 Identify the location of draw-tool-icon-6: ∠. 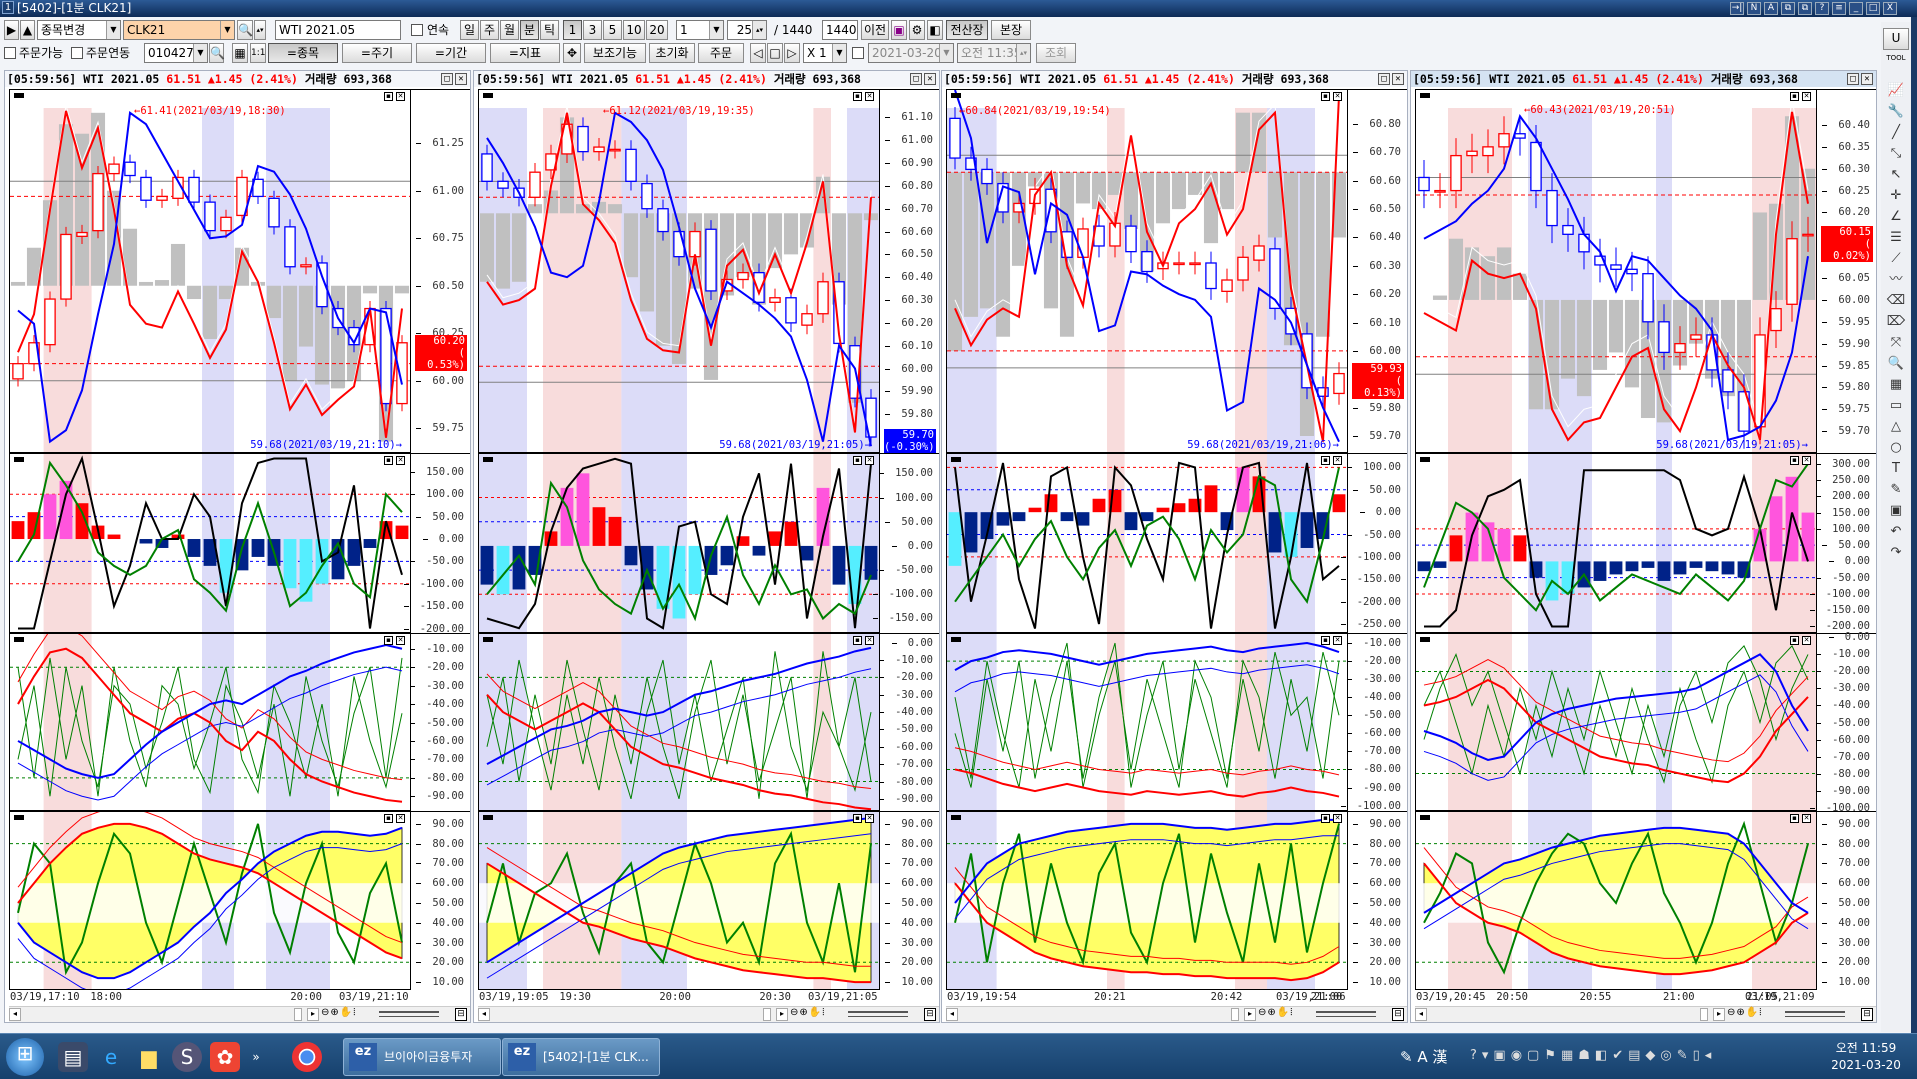
(1896, 217).